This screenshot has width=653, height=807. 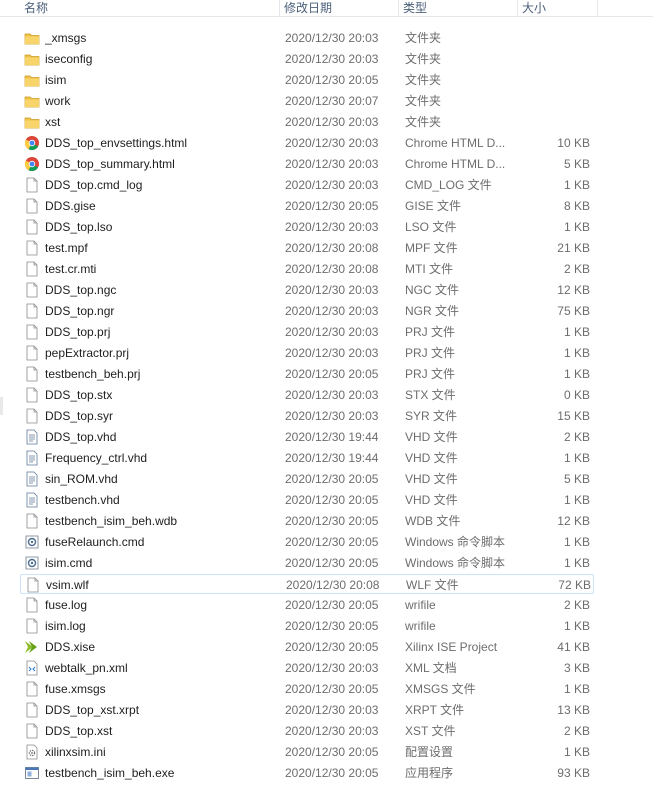 I want to click on file-size: 72 KB, so click(x=574, y=585).